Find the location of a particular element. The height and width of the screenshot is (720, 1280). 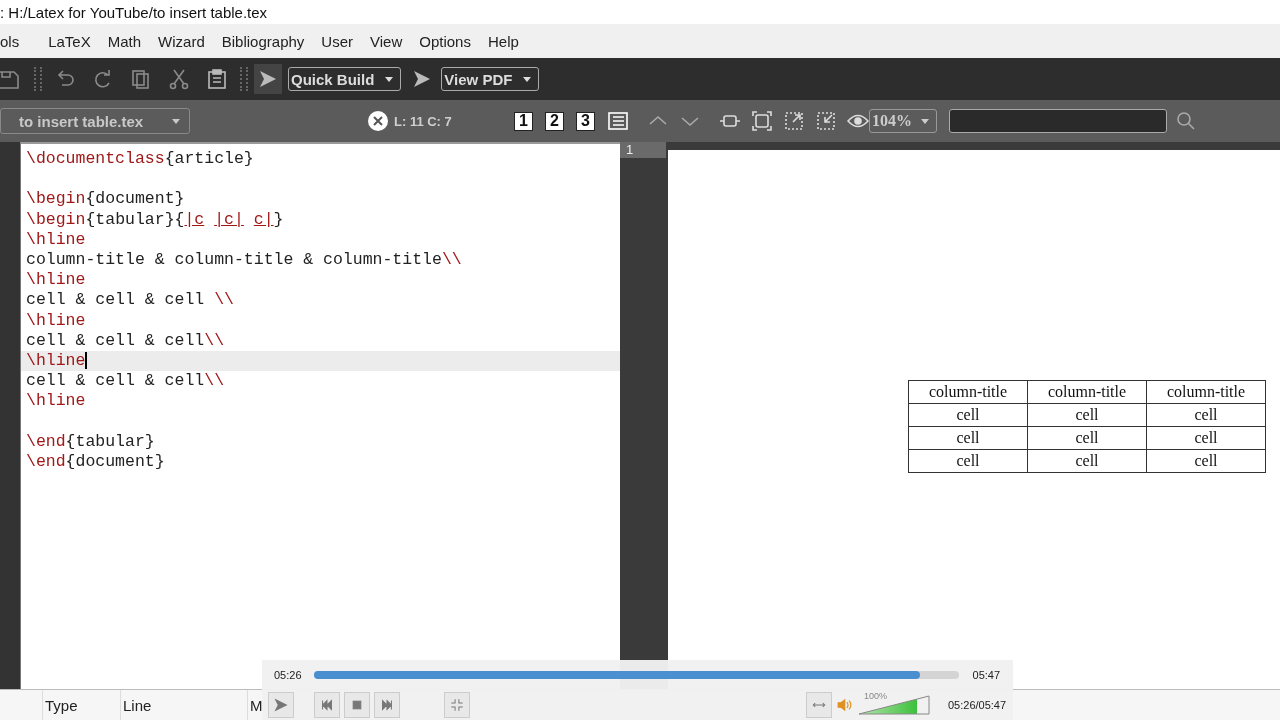

play-icon is located at coordinates (281, 705).